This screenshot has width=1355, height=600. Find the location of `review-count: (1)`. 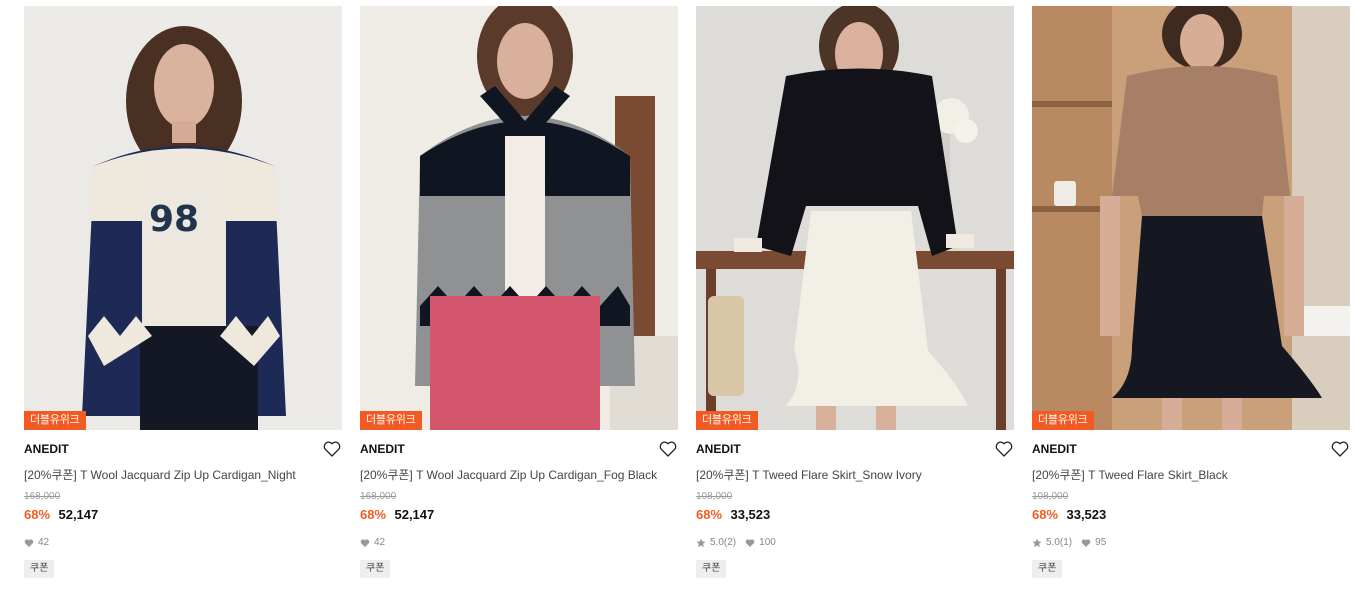

review-count: (1) is located at coordinates (1066, 542).